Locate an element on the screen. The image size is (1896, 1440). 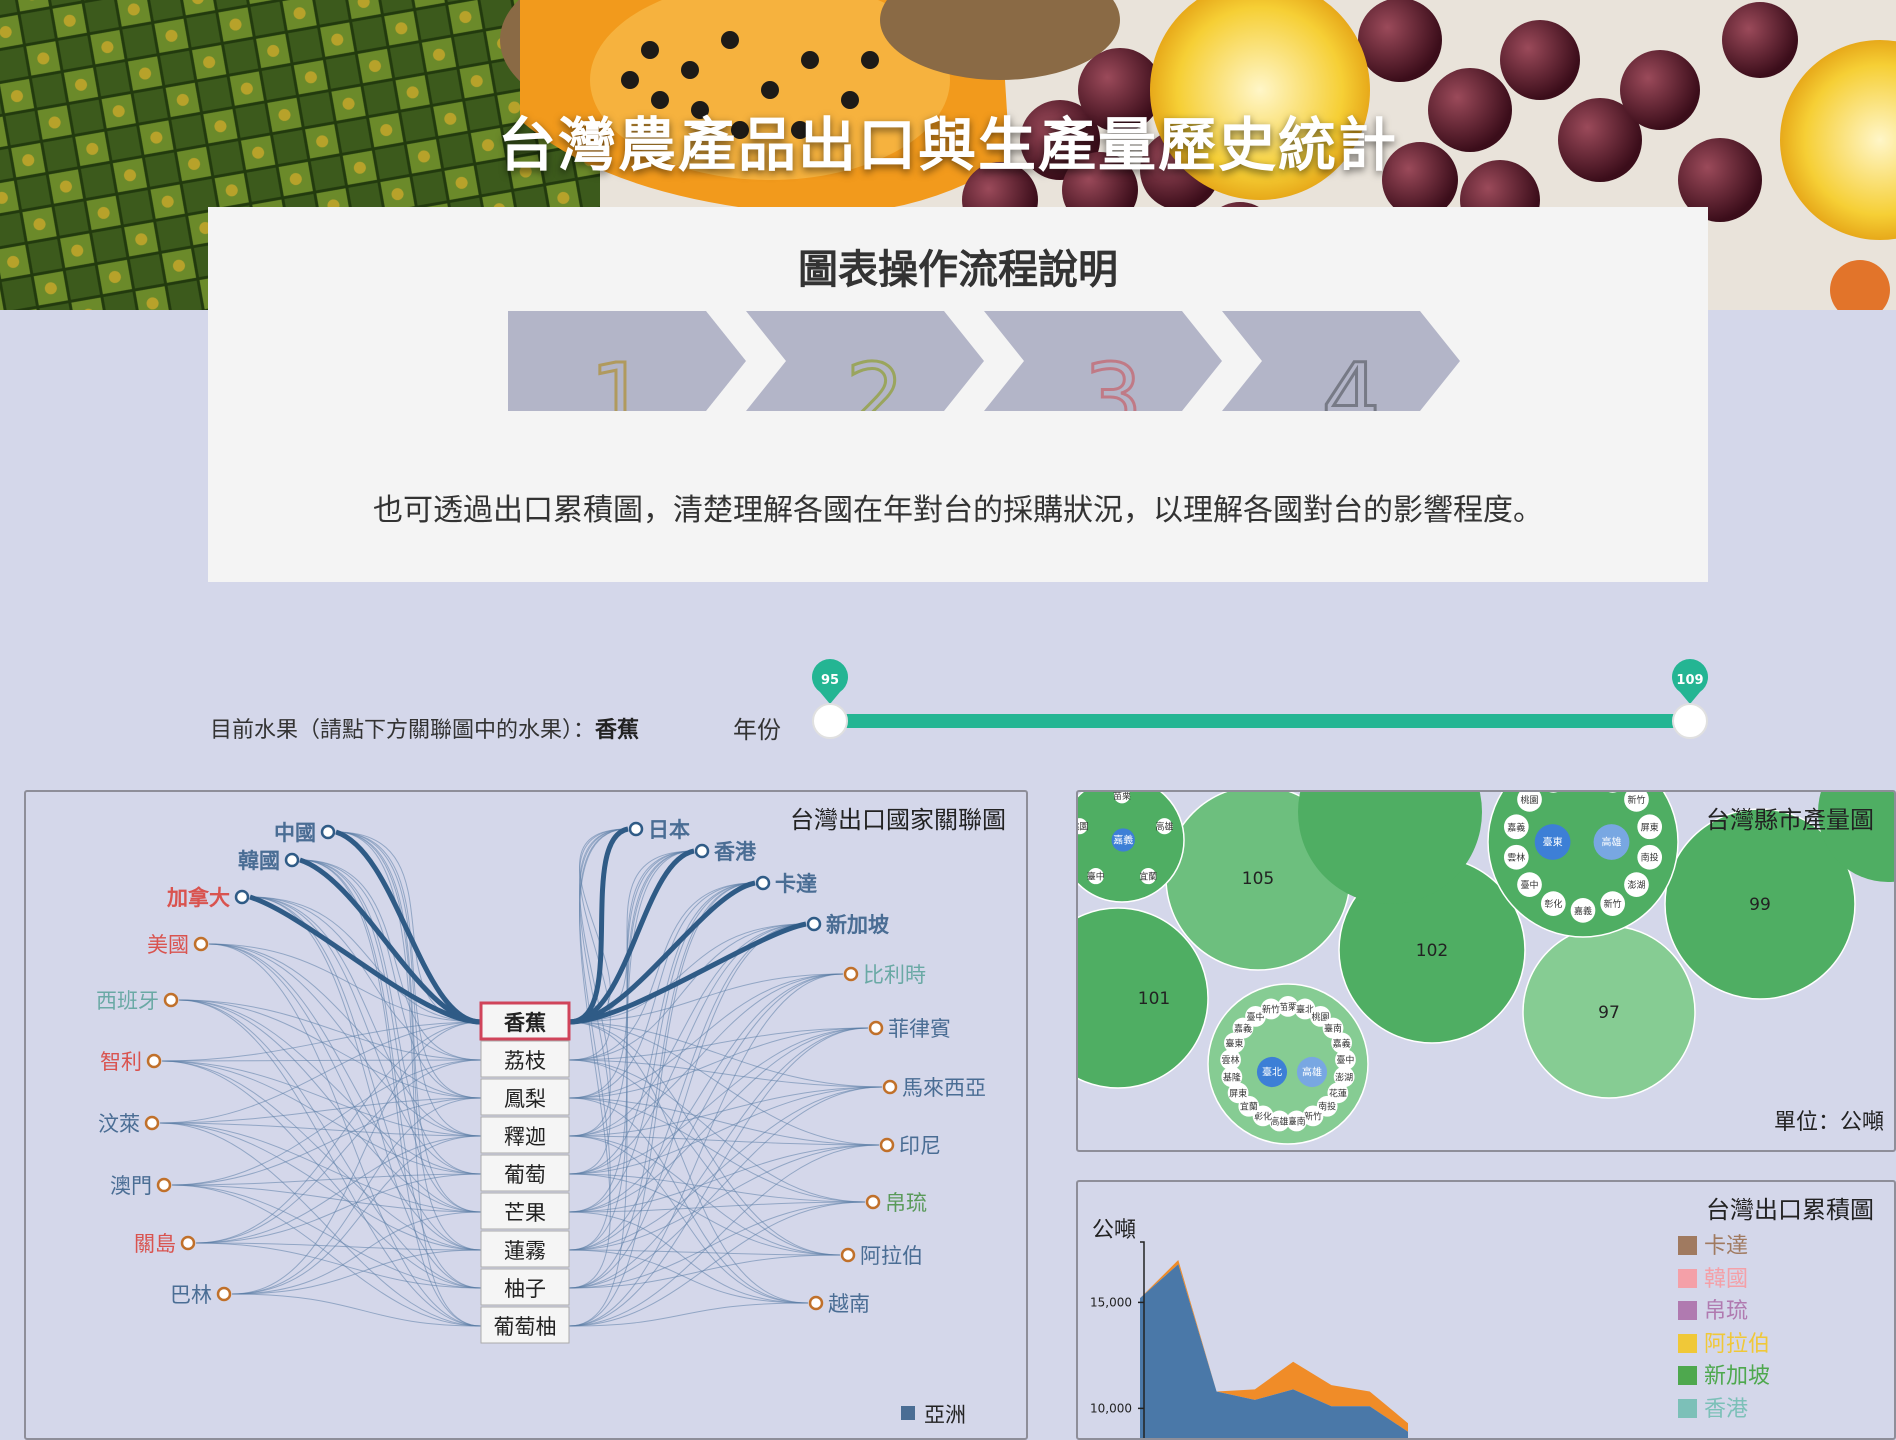
country-right-5: 比利時 is located at coordinates (884, 975).